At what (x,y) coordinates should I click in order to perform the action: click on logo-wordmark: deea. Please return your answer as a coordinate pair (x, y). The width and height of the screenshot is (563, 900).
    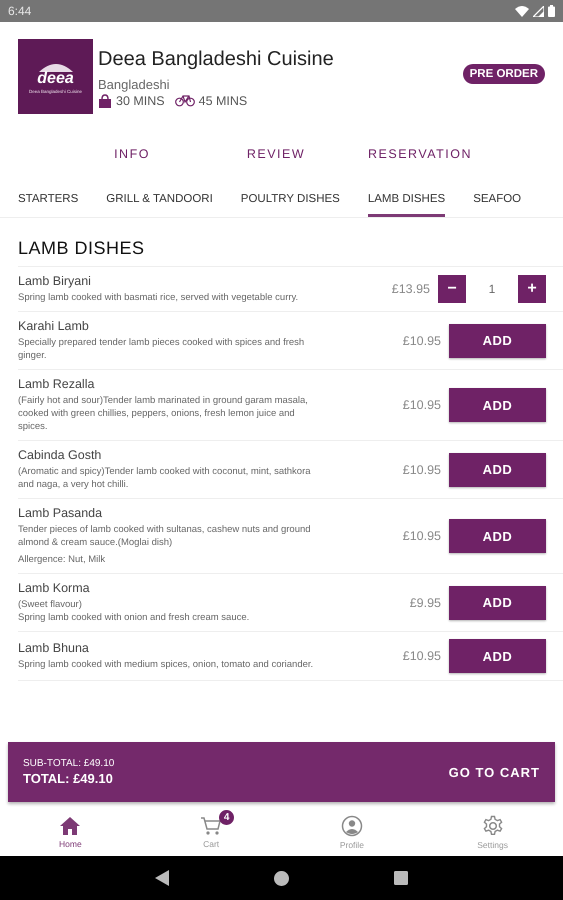
    Looking at the image, I should click on (55, 79).